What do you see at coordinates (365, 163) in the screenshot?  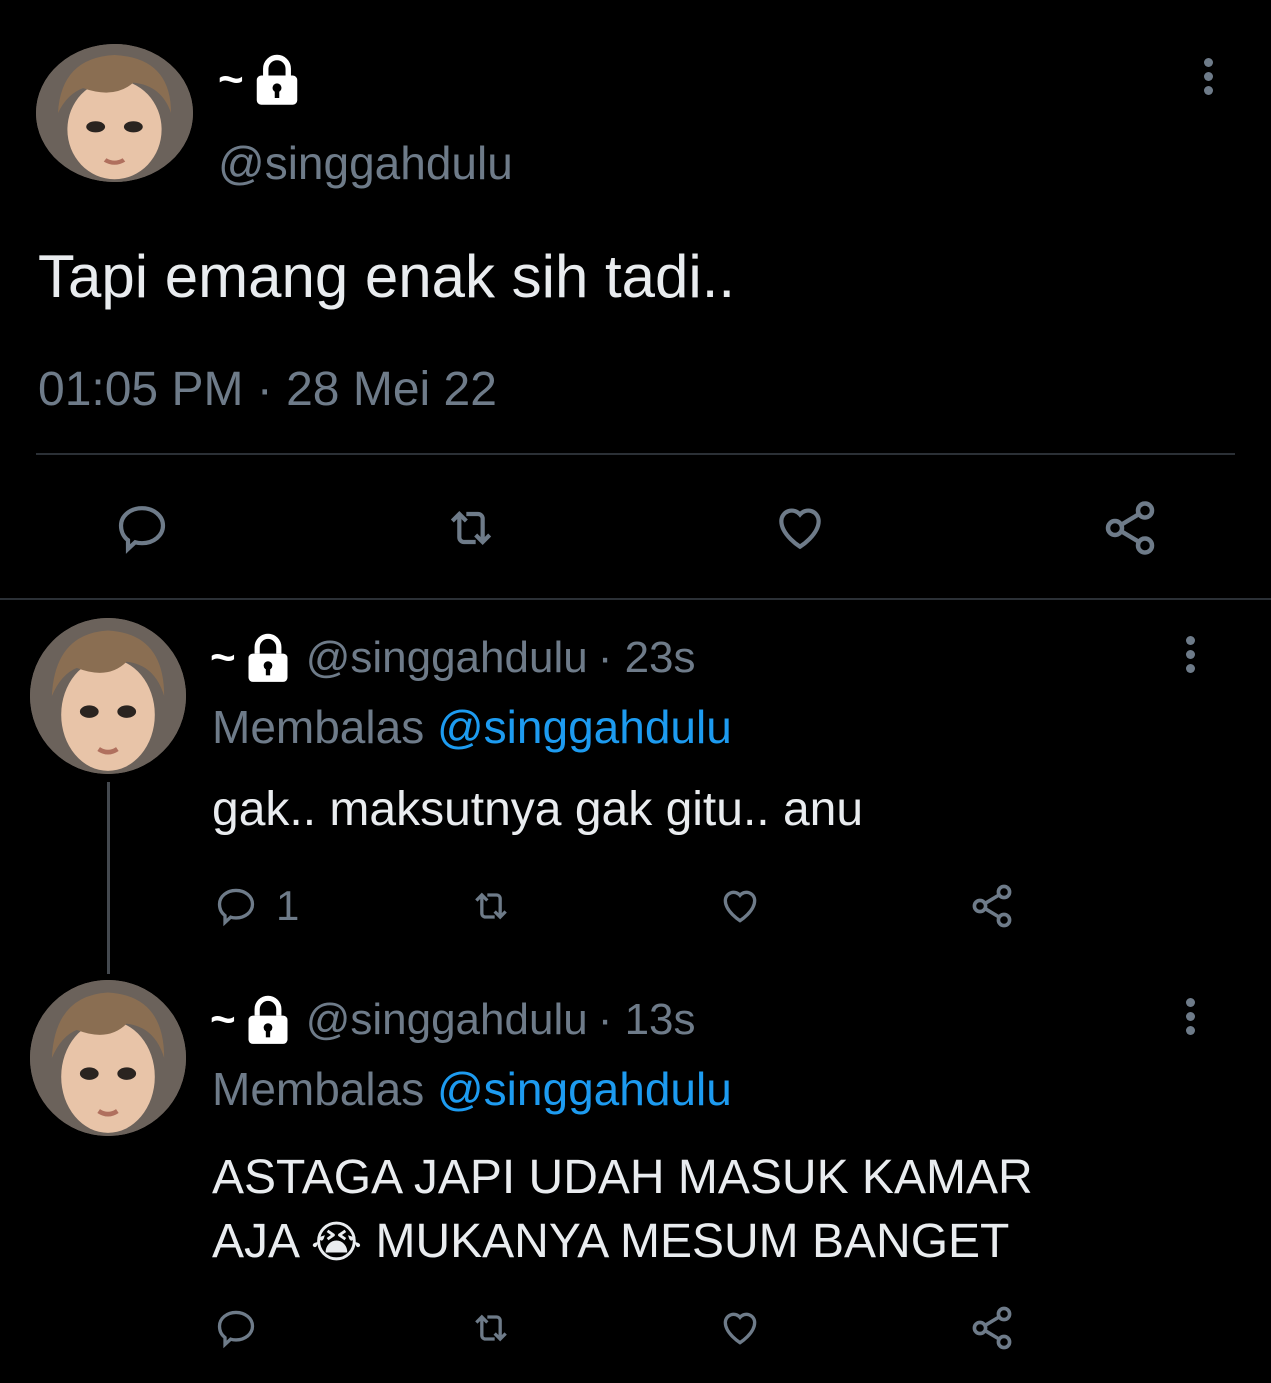 I see `main-handle: @singgahdulu` at bounding box center [365, 163].